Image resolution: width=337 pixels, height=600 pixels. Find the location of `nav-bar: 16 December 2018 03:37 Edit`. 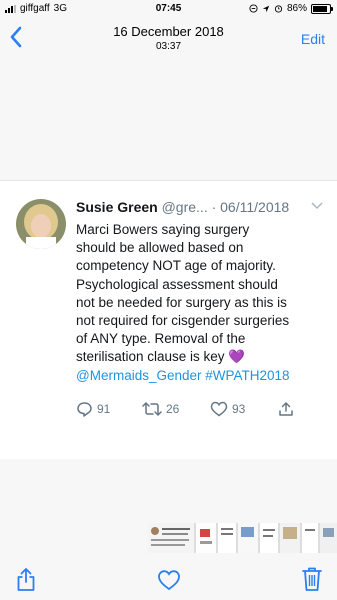

nav-bar: 16 December 2018 03:37 Edit is located at coordinates (168, 38).